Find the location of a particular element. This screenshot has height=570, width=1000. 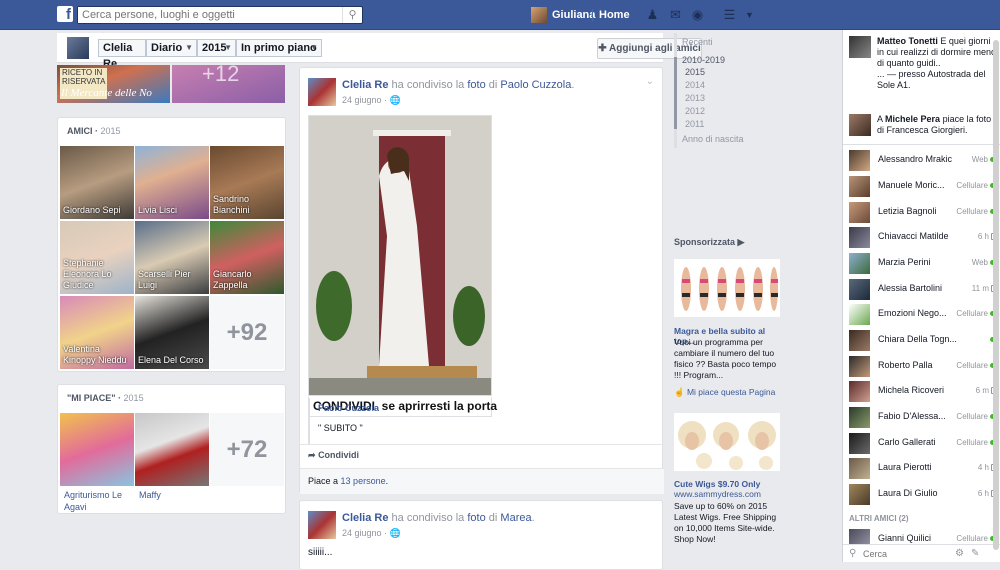

friend-tile: Elena Del Corso is located at coordinates (172, 332).